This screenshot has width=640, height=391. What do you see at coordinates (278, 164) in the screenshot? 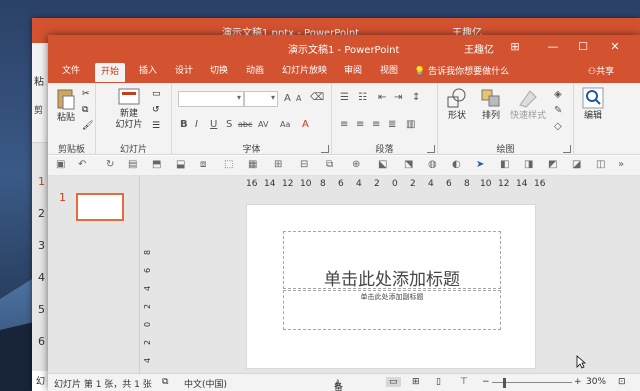
I see `toolbar-icon: ⊞` at bounding box center [278, 164].